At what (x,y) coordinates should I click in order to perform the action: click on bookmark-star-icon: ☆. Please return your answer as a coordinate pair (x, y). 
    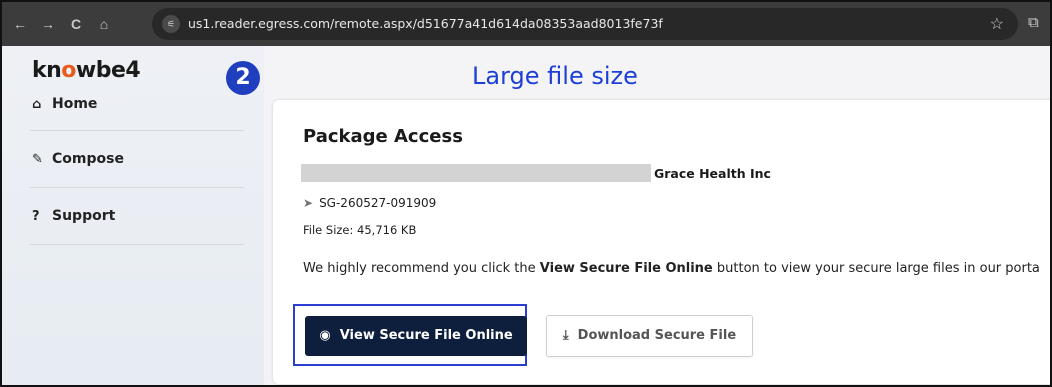
    Looking at the image, I should click on (997, 24).